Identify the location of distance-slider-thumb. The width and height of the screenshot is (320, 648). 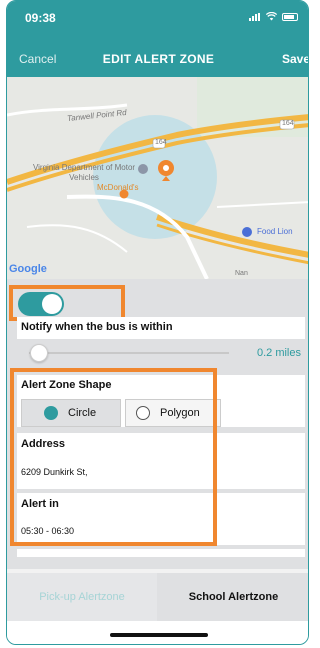
(39, 353).